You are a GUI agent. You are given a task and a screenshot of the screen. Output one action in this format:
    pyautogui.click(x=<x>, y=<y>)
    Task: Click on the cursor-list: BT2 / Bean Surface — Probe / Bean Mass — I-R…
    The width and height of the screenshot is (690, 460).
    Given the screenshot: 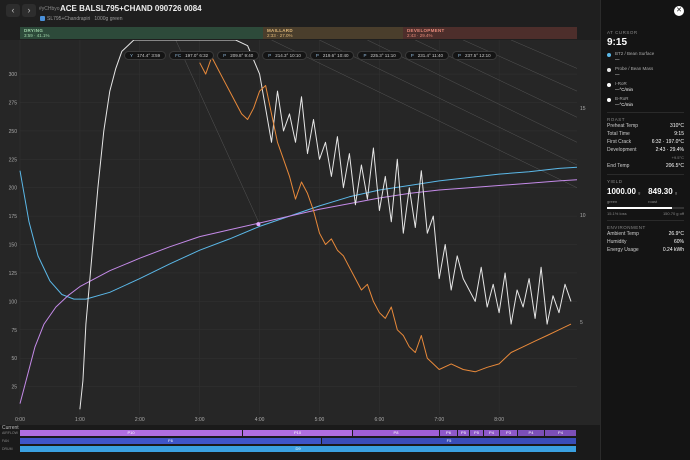 What is the action you would take?
    pyautogui.click(x=645, y=79)
    